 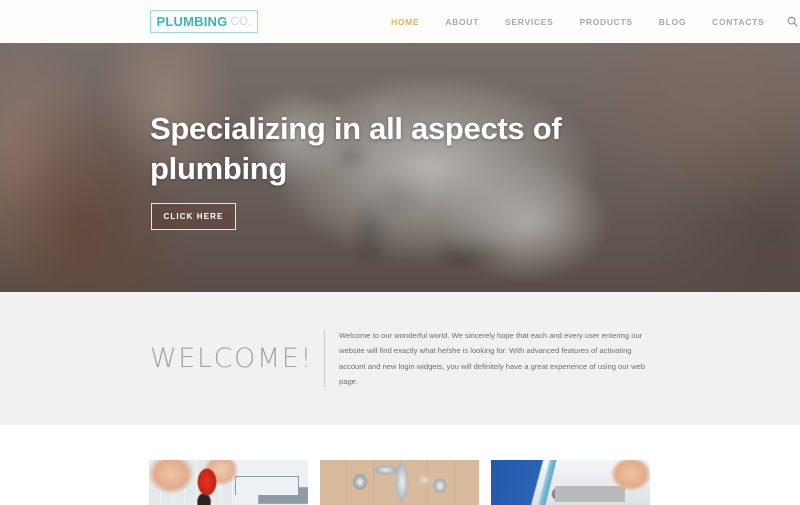 I want to click on hero-title: Specializing in all aspects of plumbing, so click(x=356, y=148).